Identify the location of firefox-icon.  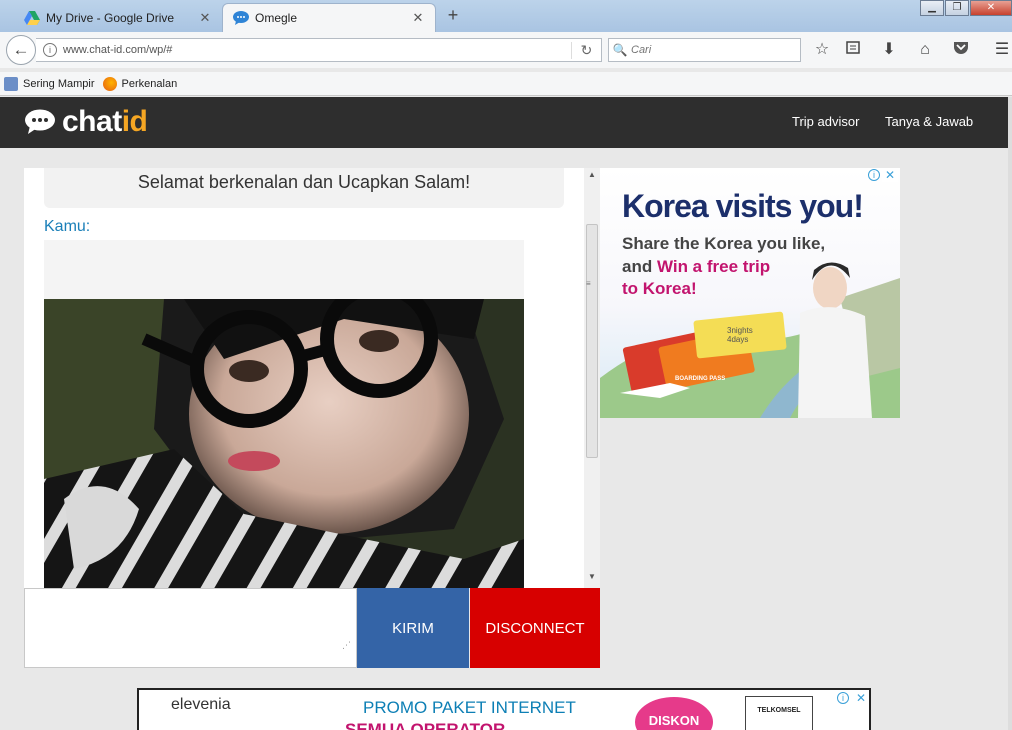
(109, 83).